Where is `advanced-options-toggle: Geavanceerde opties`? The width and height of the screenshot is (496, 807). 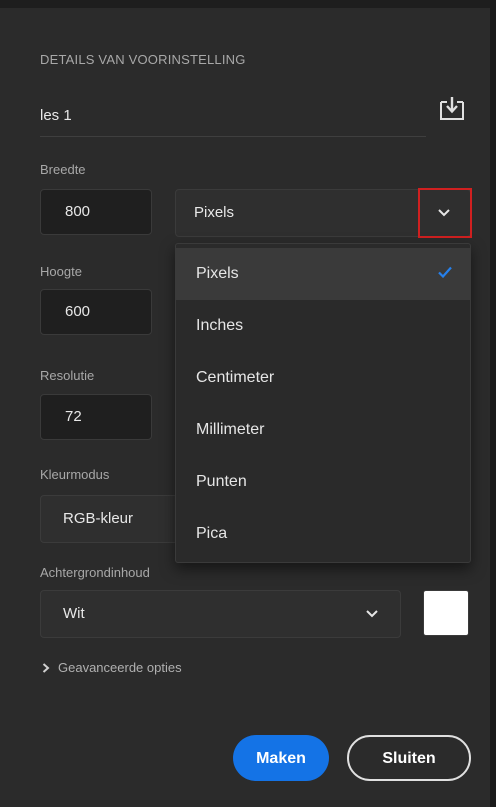
advanced-options-toggle: Geavanceerde opties is located at coordinates (112, 667).